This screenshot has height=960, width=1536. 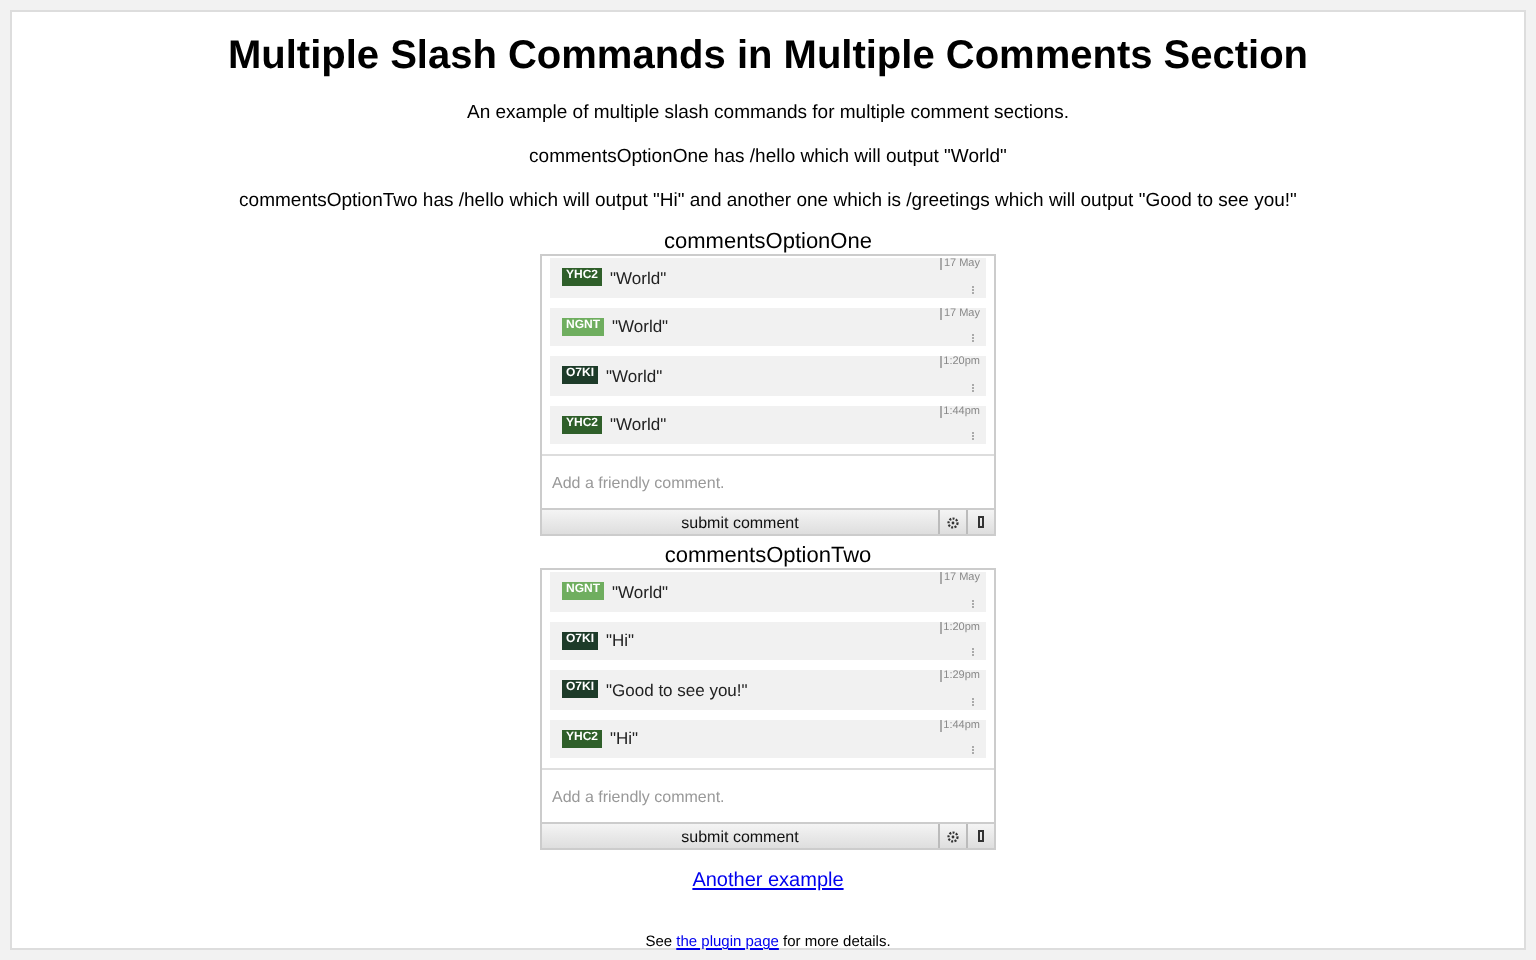 I want to click on intro-text: An example of multiple slash commands for multiple comment sections., so click(x=768, y=113).